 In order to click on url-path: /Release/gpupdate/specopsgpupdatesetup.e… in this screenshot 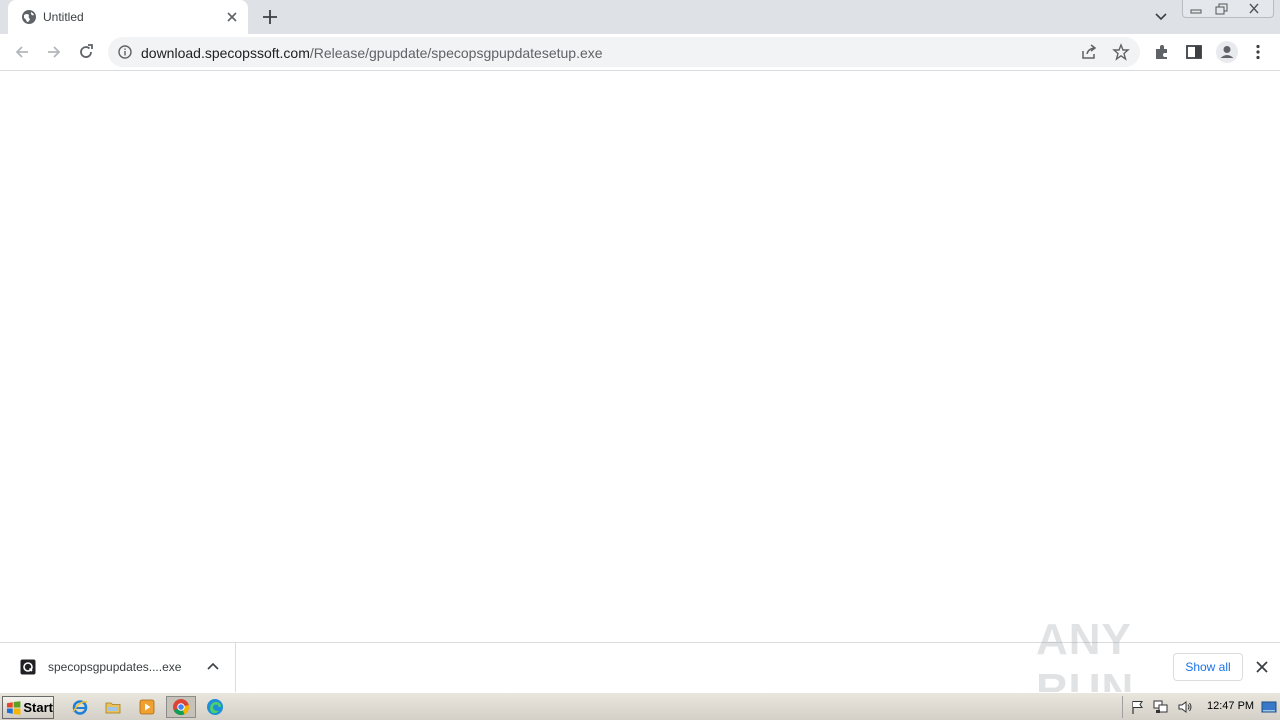, I will do `click(456, 53)`.